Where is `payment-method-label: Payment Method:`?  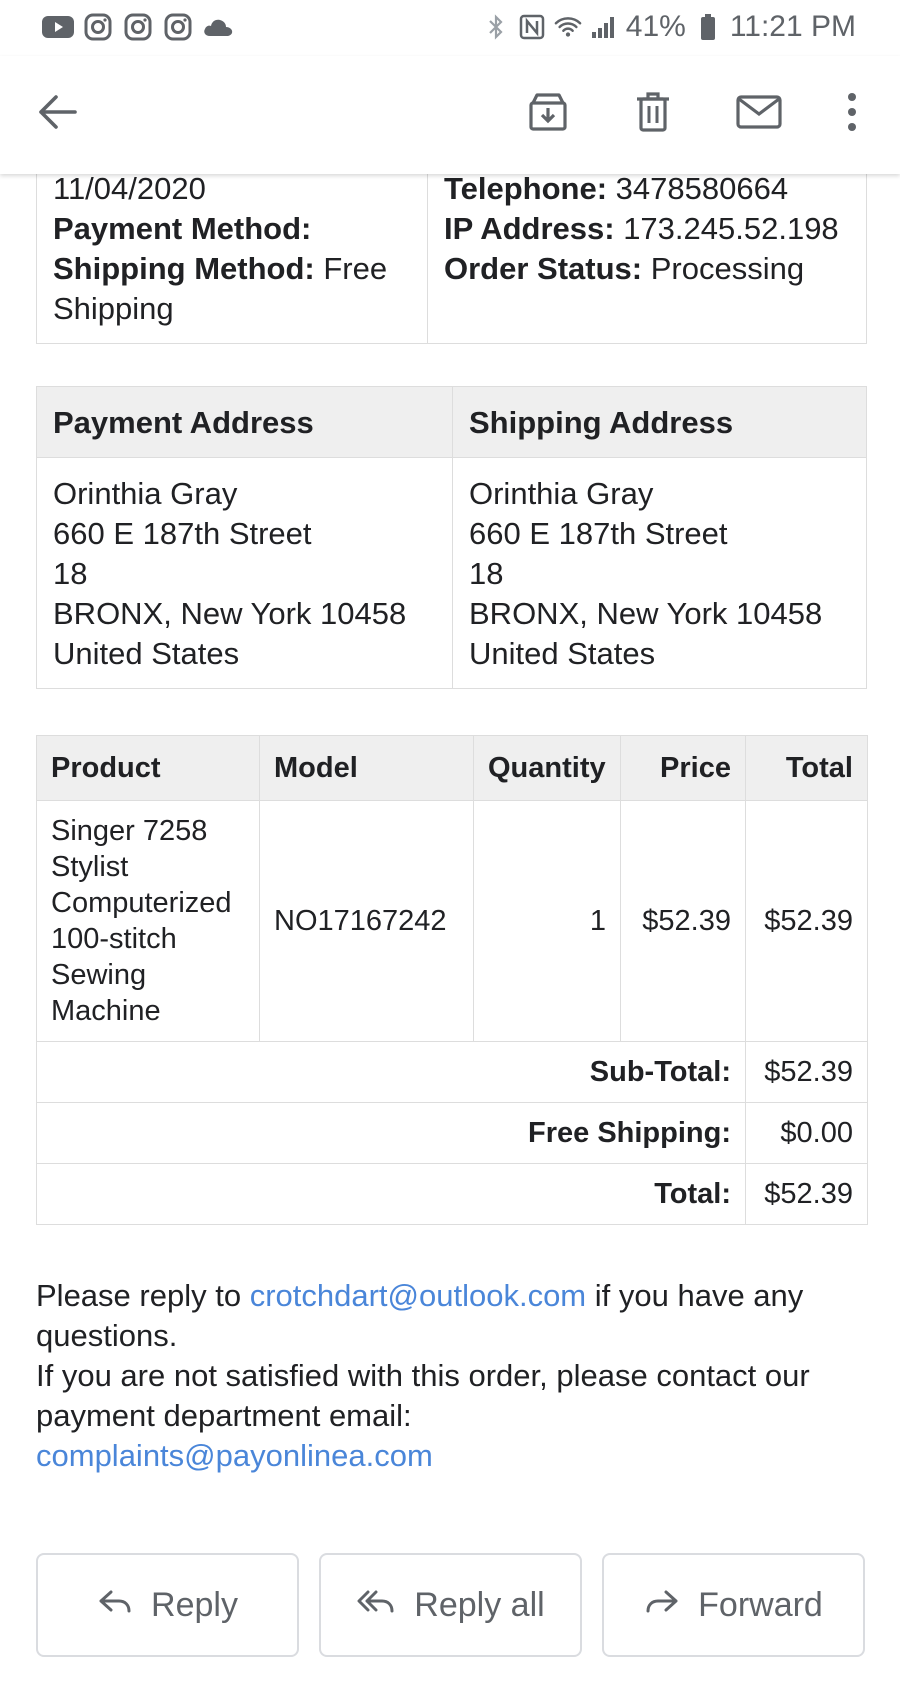
payment-method-label: Payment Method: is located at coordinates (182, 228).